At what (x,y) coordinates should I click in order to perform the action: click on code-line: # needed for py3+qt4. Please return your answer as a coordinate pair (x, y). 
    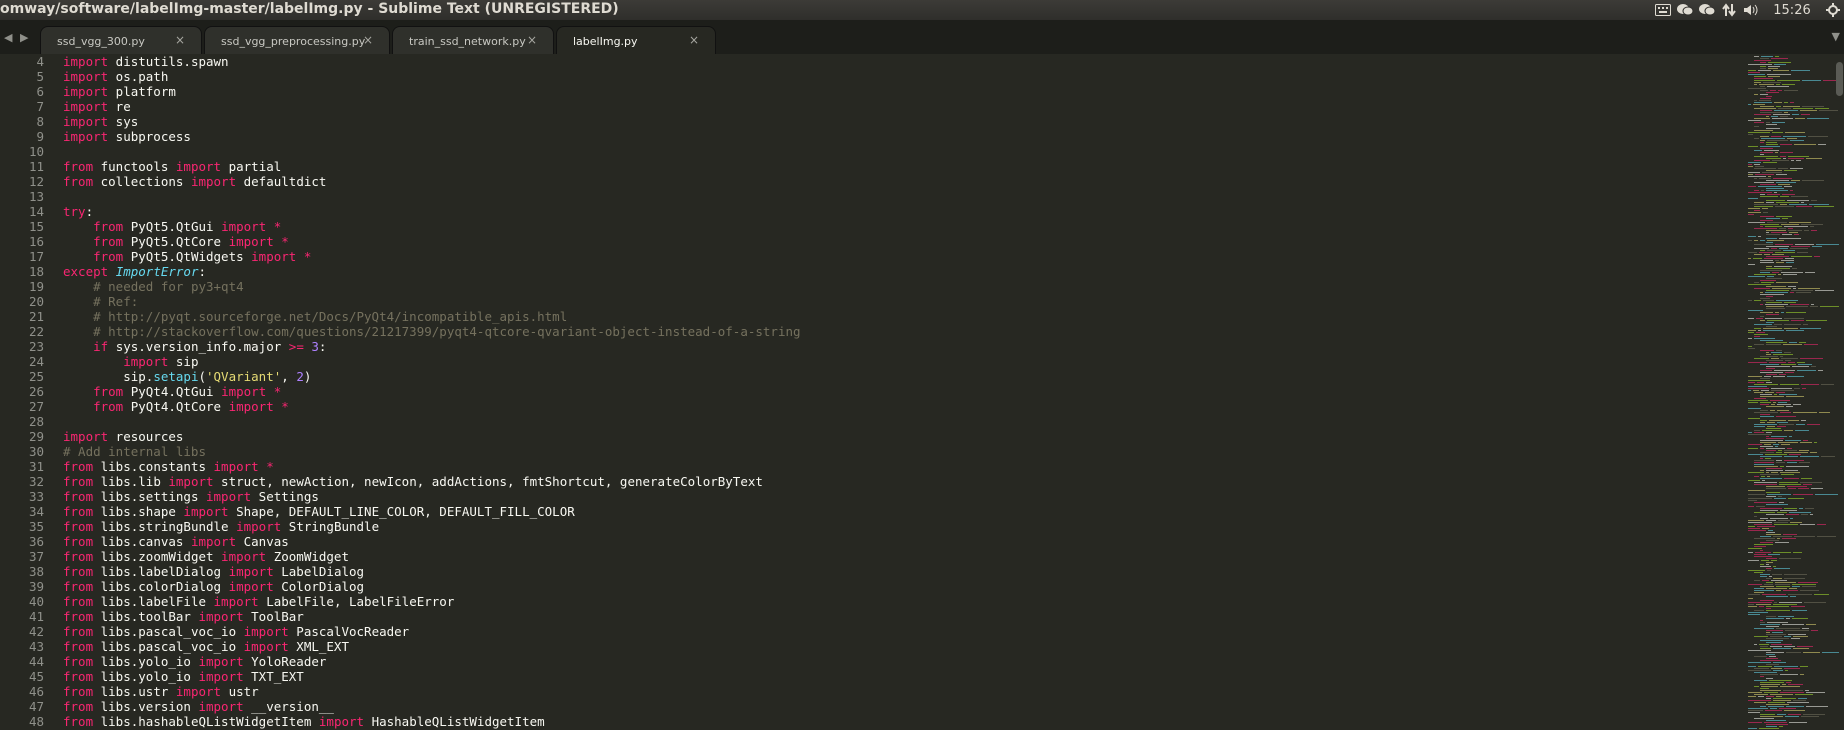
    Looking at the image, I should click on (432, 286).